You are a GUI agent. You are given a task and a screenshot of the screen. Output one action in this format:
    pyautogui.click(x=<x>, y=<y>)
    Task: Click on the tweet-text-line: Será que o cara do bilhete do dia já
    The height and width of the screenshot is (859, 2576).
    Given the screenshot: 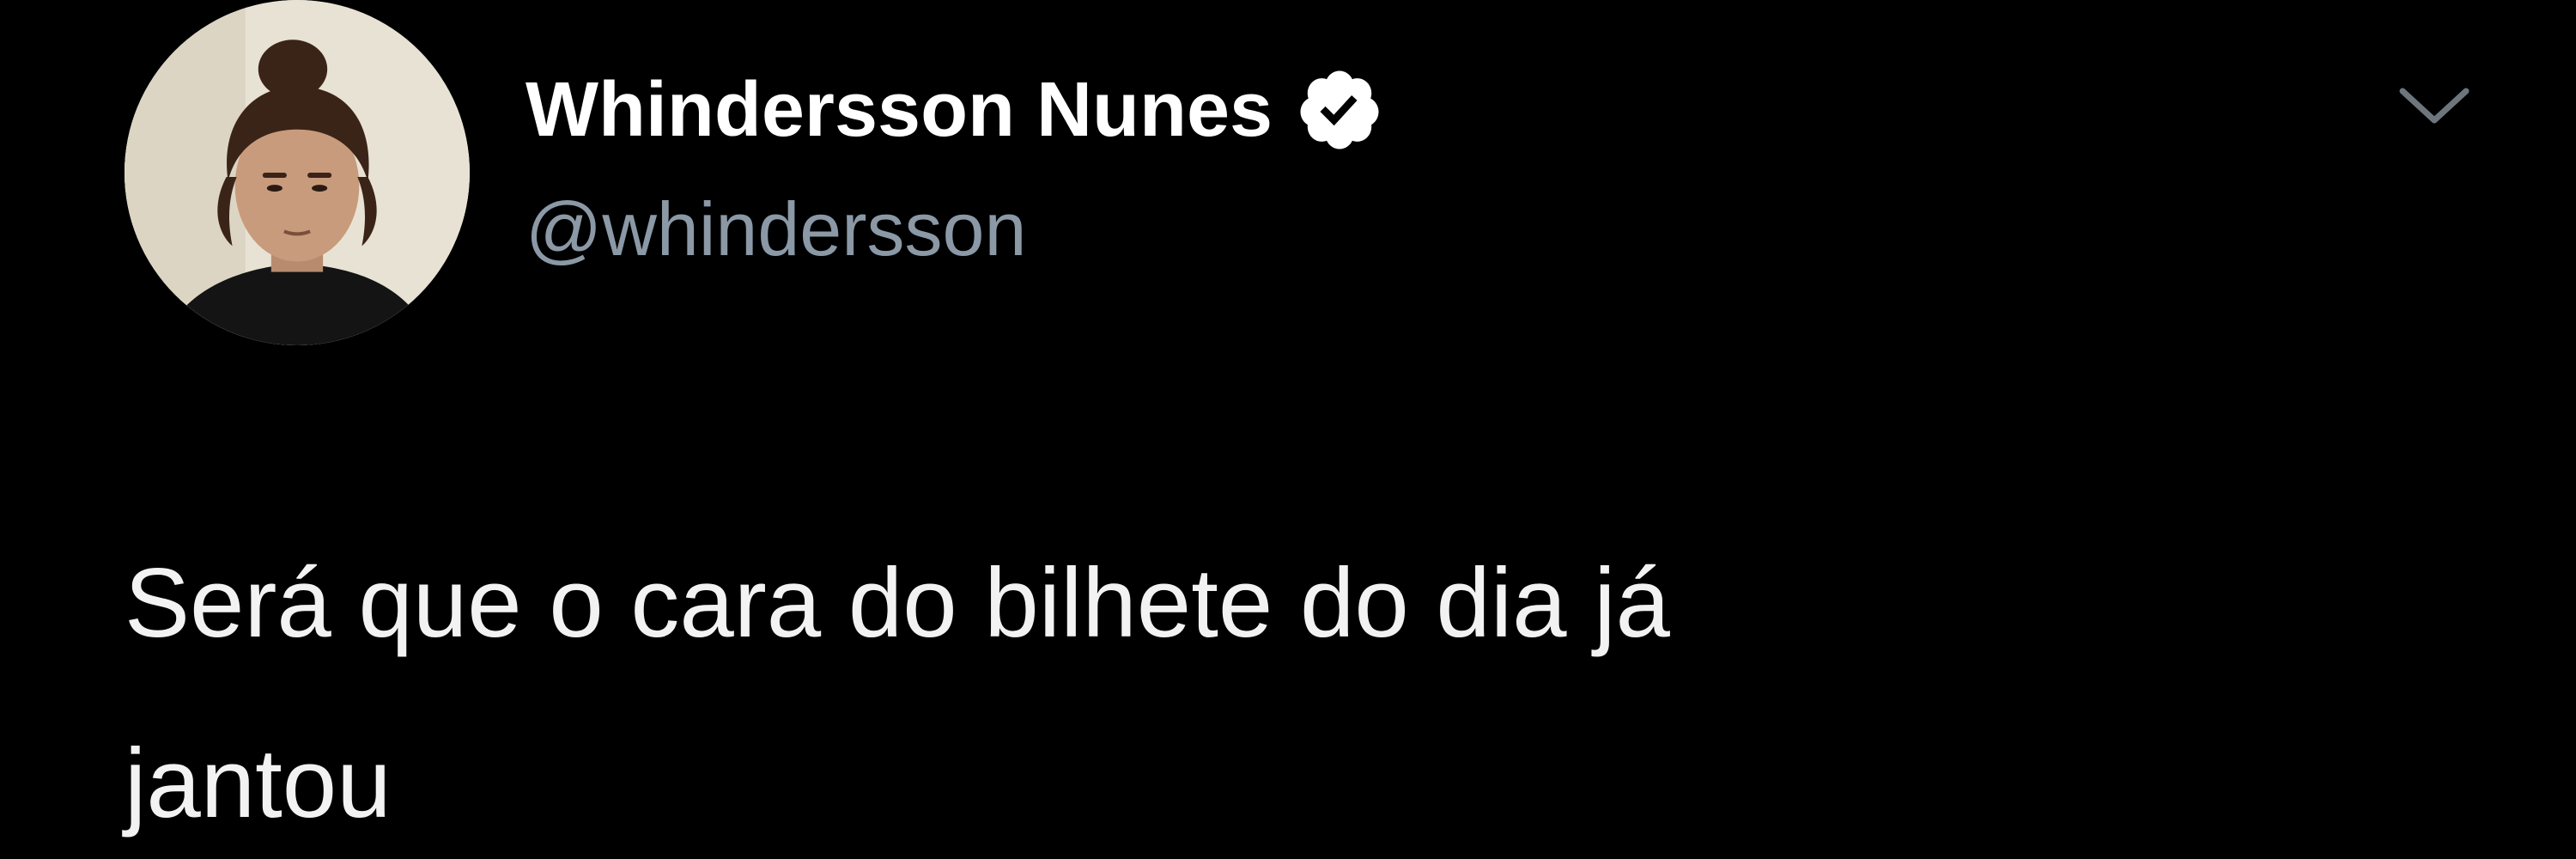 What is the action you would take?
    pyautogui.click(x=897, y=603)
    